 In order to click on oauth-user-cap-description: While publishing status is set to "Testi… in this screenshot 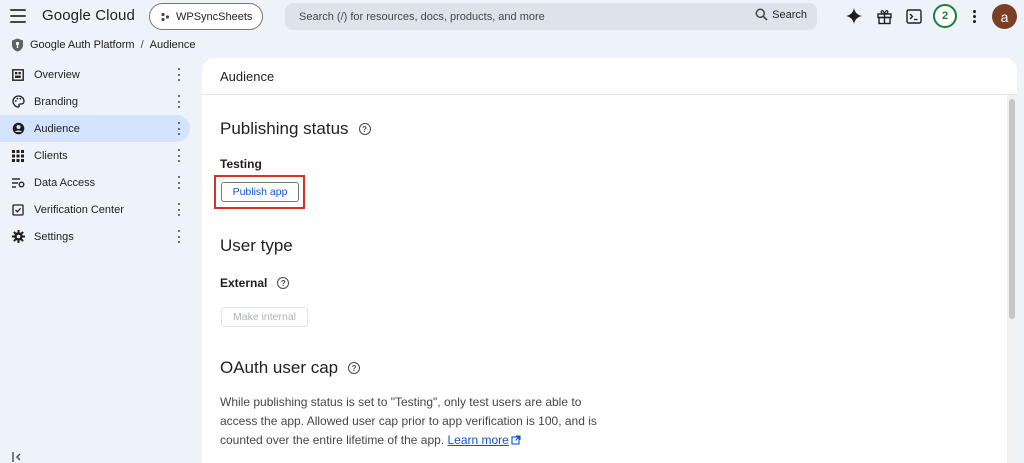, I will do `click(415, 421)`.